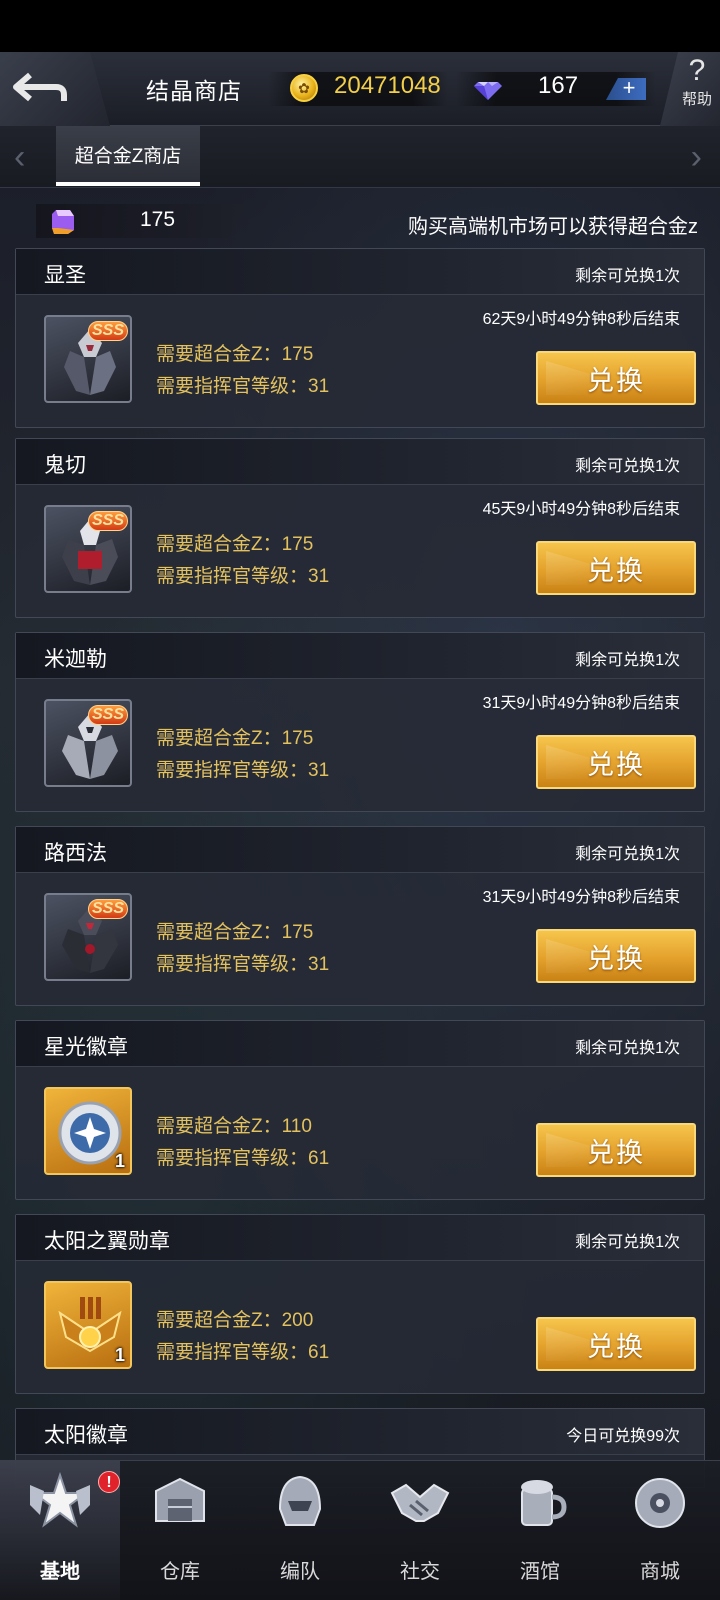 The width and height of the screenshot is (720, 1600). What do you see at coordinates (660, 1572) in the screenshot?
I see `nav-label: 商城` at bounding box center [660, 1572].